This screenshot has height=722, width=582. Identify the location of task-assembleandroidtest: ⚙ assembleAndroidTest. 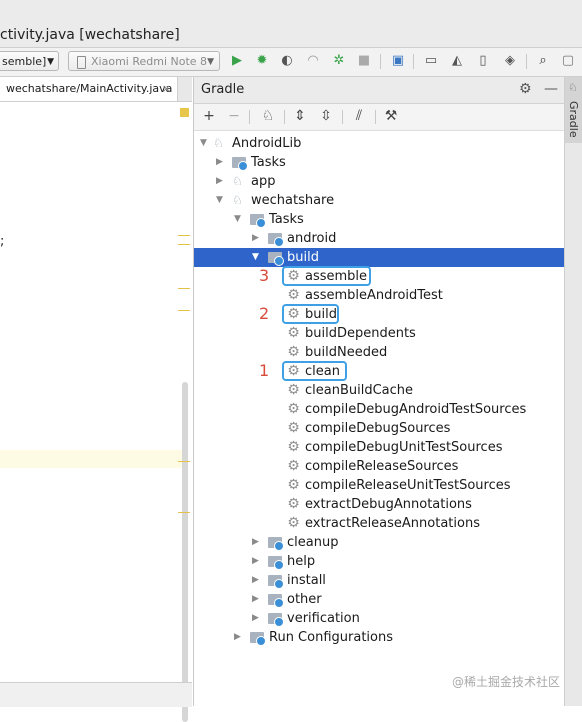
(379, 295).